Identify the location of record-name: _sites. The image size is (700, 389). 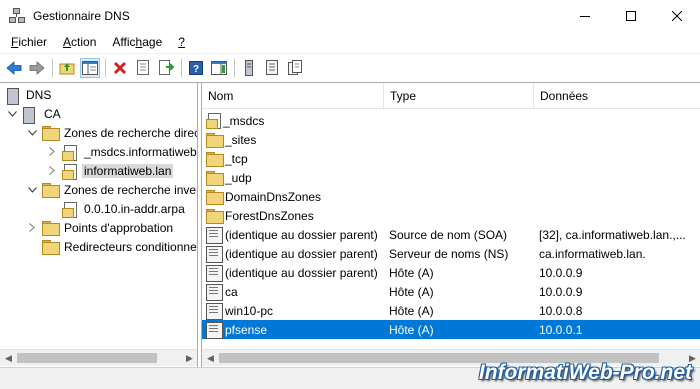
(241, 139).